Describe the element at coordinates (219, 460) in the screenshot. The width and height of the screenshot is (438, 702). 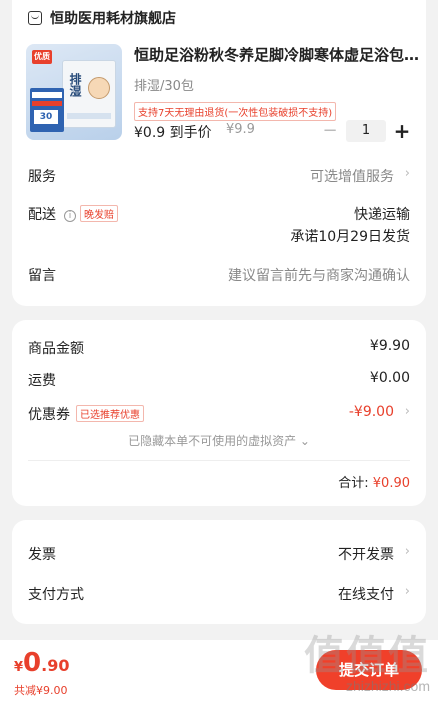
I see `divider` at that location.